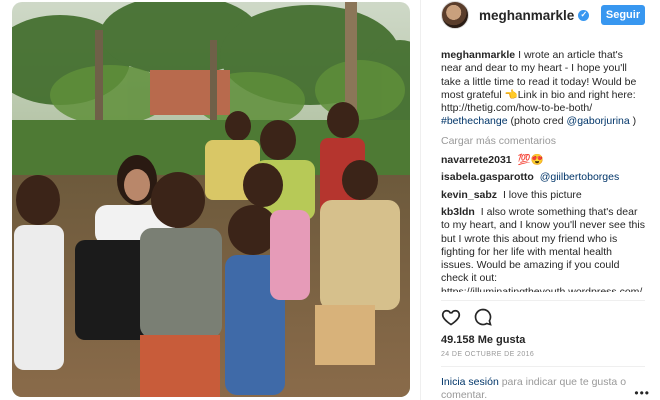  Describe the element at coordinates (474, 121) in the screenshot. I see `caption-hashtag: #bethechange` at that location.